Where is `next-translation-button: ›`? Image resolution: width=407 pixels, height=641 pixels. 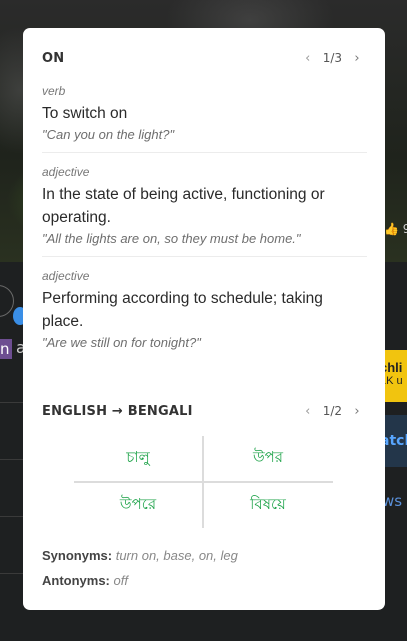
next-translation-button: › is located at coordinates (357, 411).